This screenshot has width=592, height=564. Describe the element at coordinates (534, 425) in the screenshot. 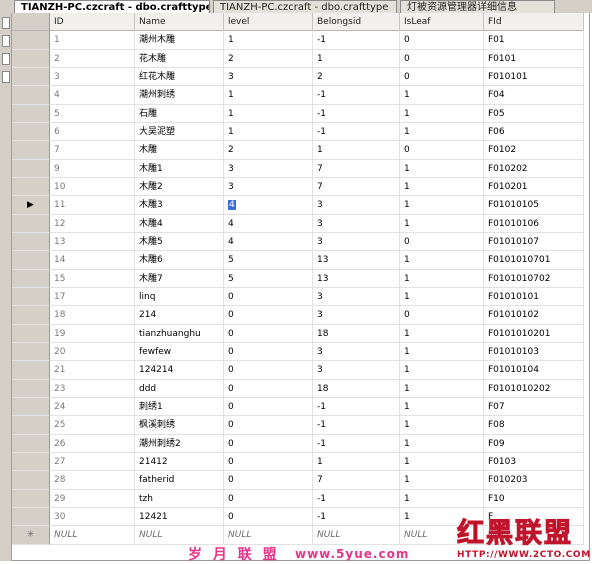

I see `cell-fid: F08` at that location.